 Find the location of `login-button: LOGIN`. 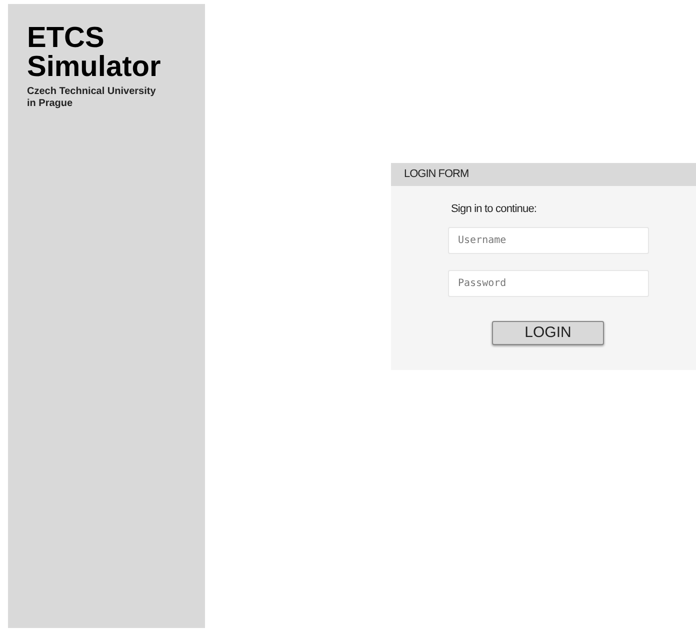

login-button: LOGIN is located at coordinates (548, 332).